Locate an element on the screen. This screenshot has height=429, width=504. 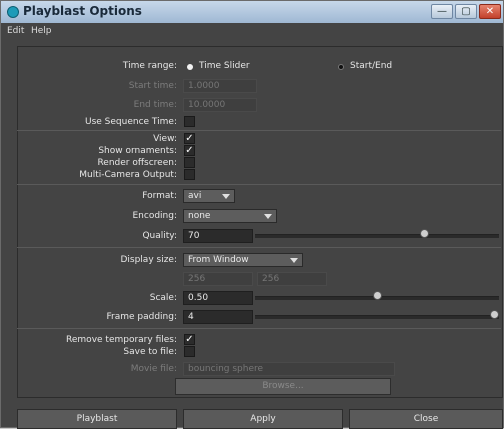
height-field: 256 is located at coordinates (292, 279).